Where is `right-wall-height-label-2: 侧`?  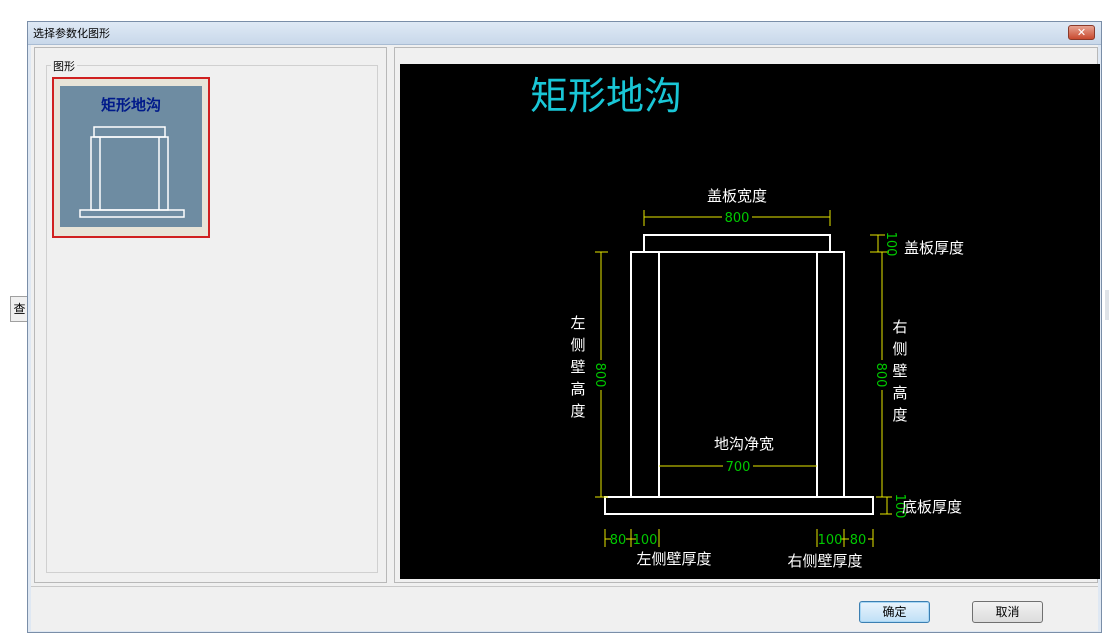 right-wall-height-label-2: 侧 is located at coordinates (899, 349).